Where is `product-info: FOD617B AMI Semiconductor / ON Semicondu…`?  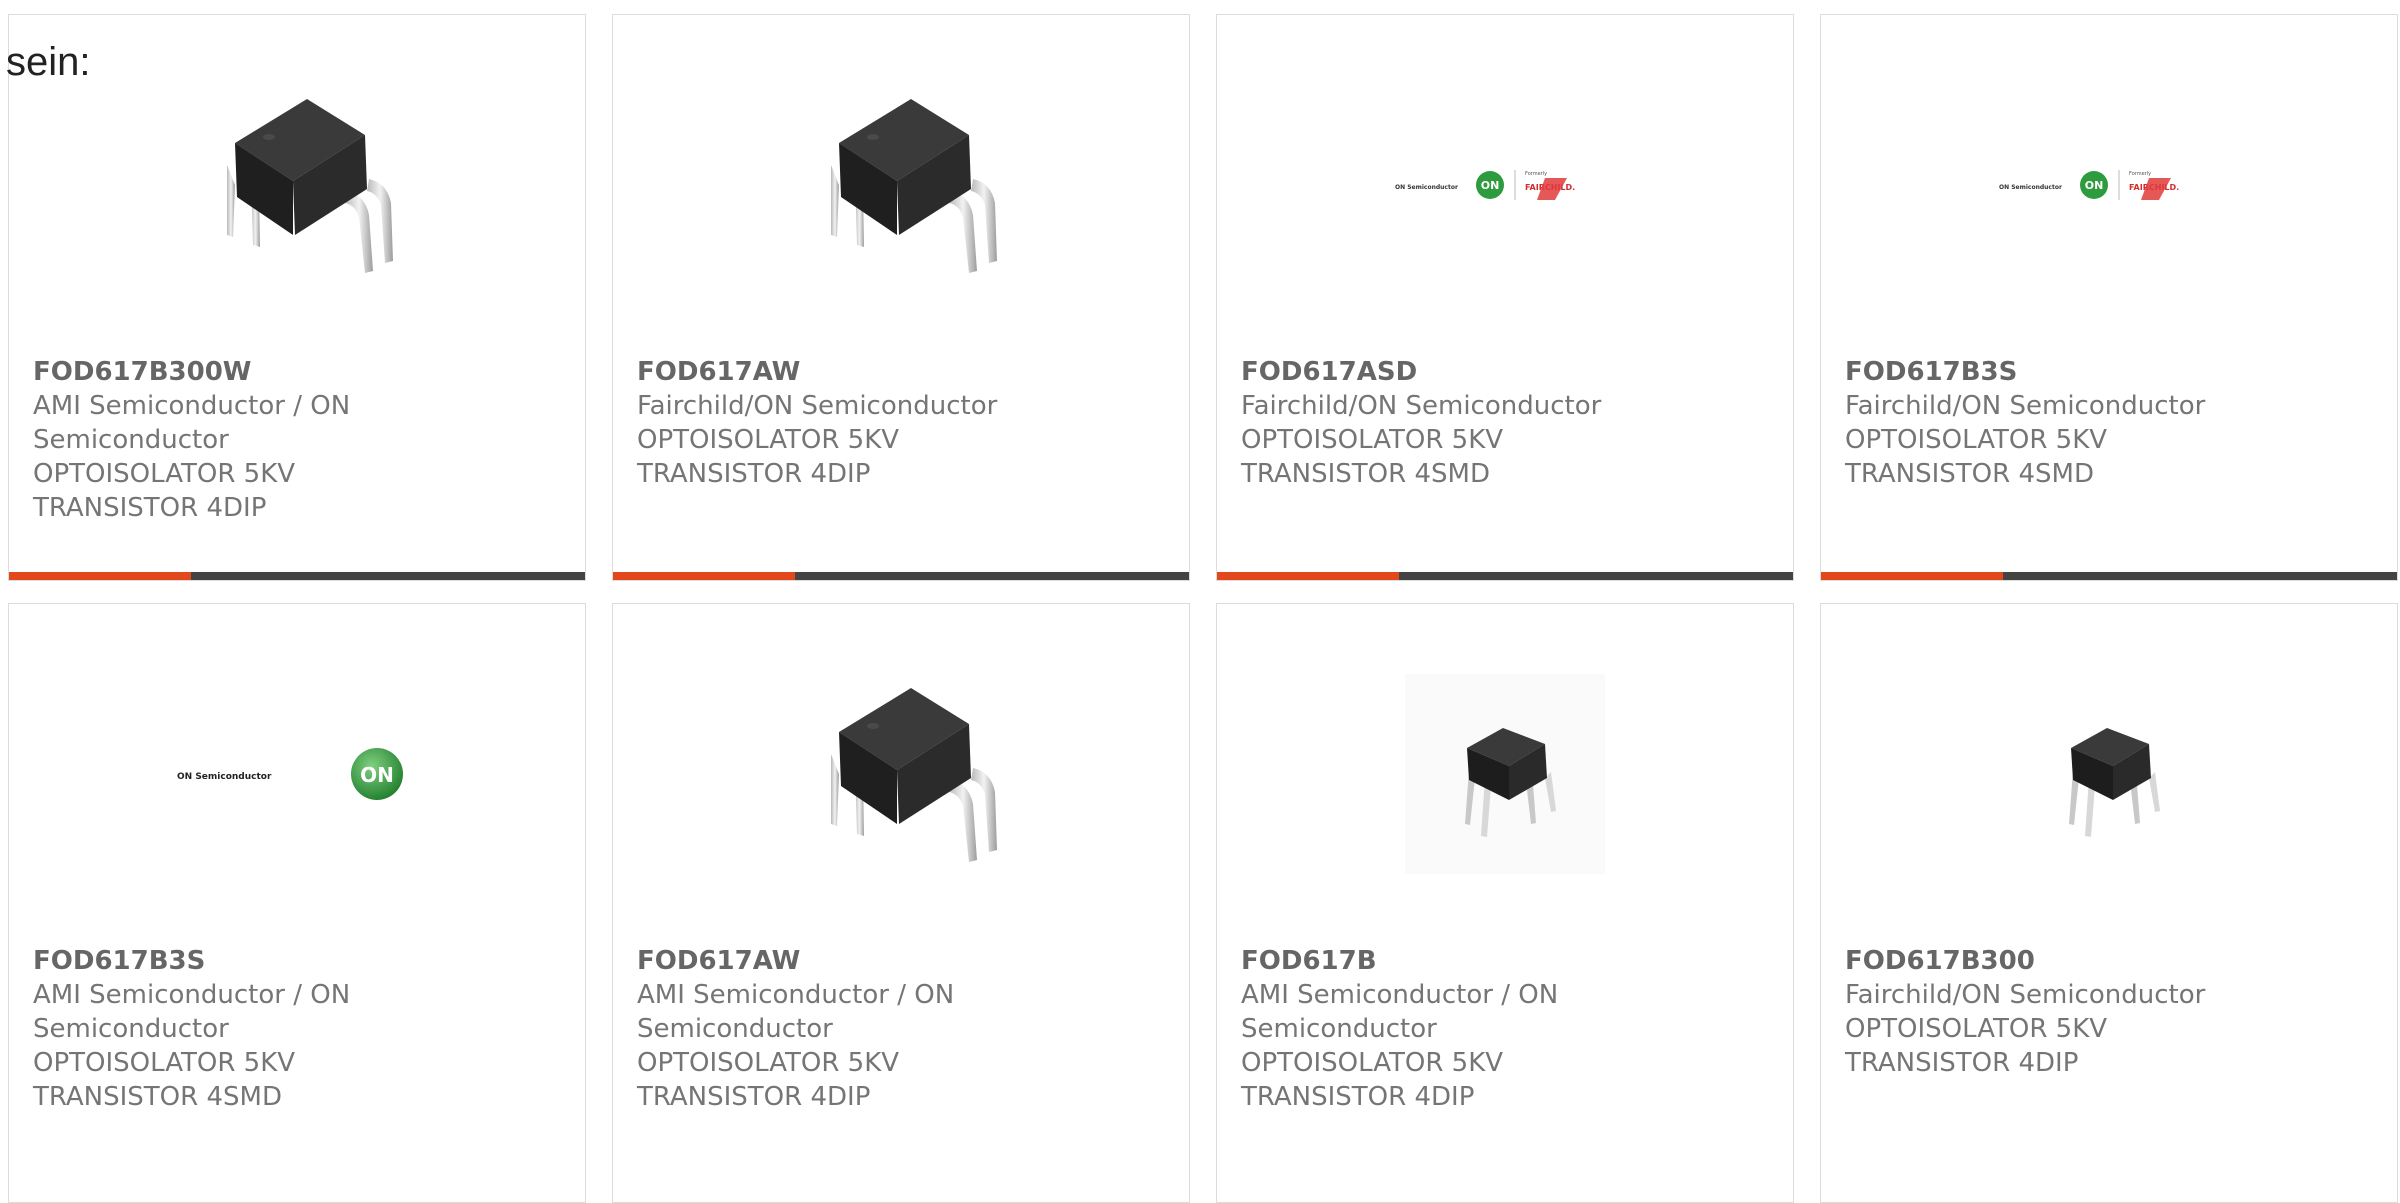 product-info: FOD617B AMI Semiconductor / ON Semicondu… is located at coordinates (1462, 1029).